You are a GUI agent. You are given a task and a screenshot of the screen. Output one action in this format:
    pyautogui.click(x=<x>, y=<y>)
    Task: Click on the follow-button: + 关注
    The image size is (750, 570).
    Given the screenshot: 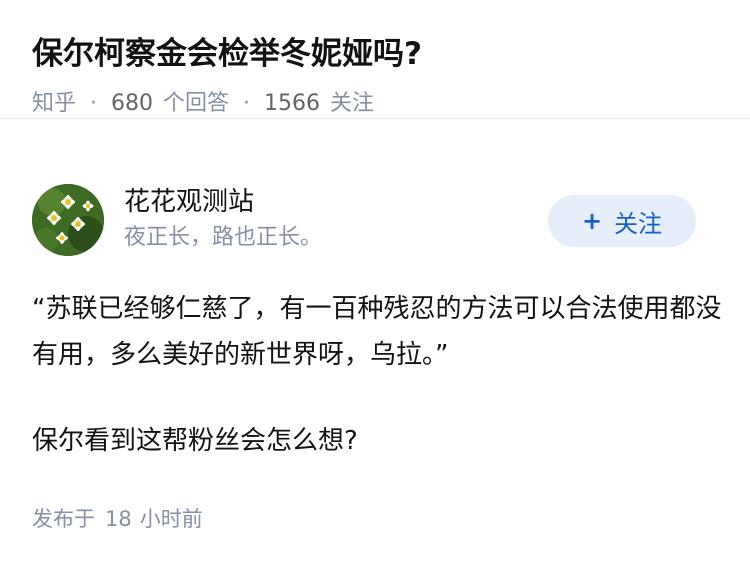 What is the action you would take?
    pyautogui.click(x=622, y=221)
    